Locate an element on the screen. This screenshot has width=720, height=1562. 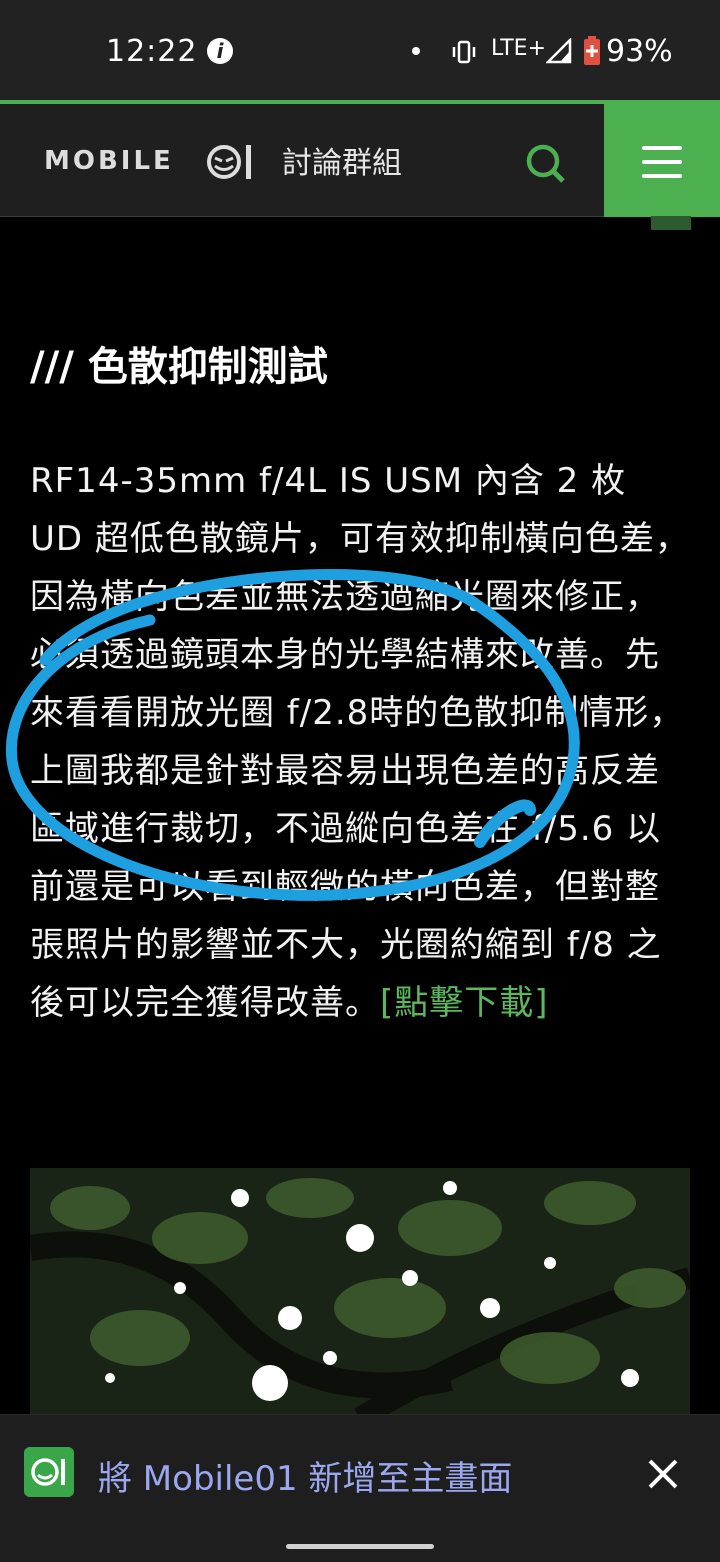
forum-link: 討論群組 is located at coordinates (342, 160).